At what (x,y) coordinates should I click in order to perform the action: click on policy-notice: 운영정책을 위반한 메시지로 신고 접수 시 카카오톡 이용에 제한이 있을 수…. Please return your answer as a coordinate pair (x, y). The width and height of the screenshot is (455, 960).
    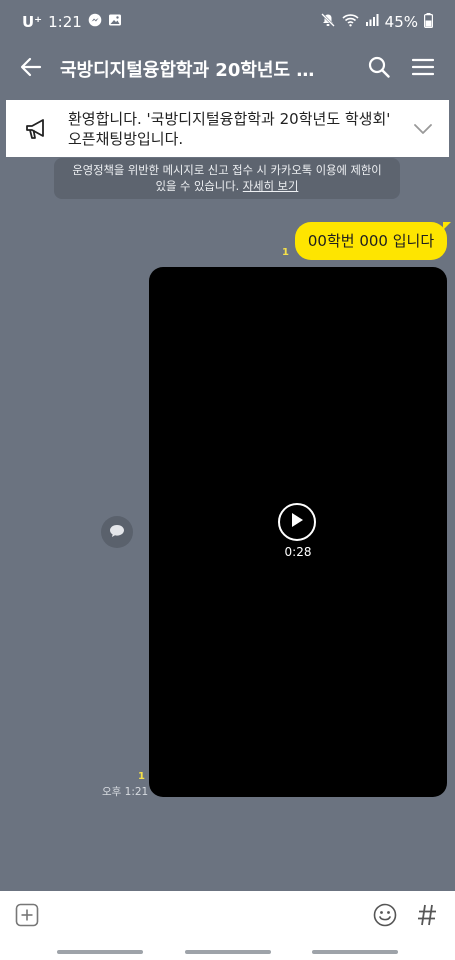
    Looking at the image, I should click on (227, 178).